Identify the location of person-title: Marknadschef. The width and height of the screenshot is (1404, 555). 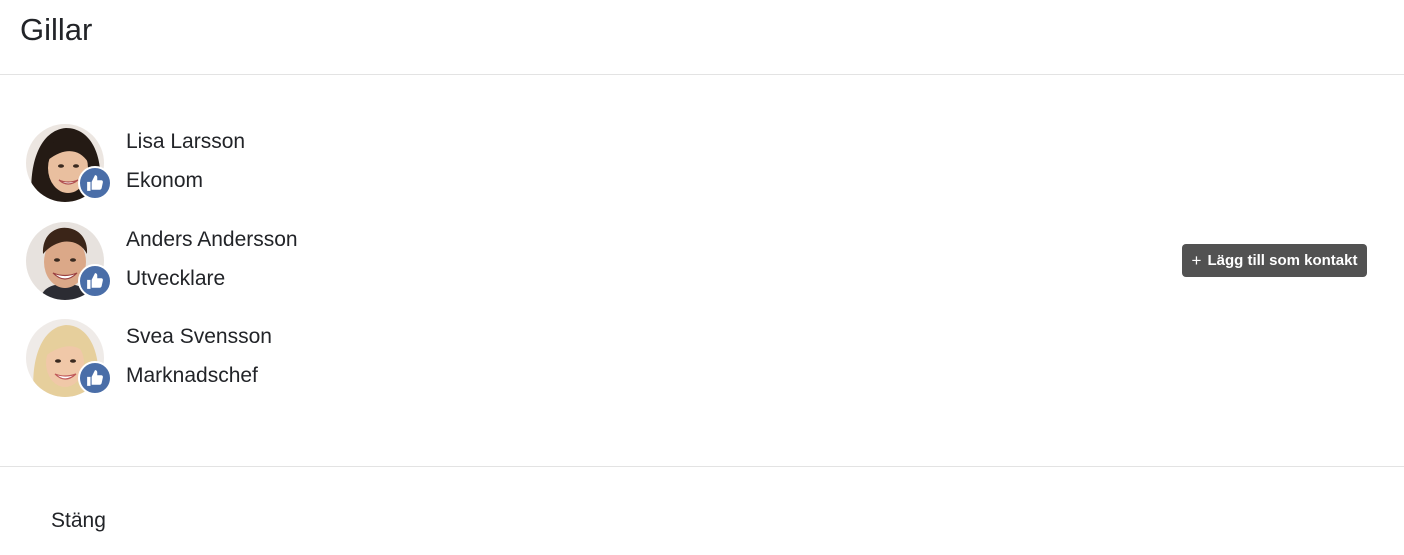
(192, 375).